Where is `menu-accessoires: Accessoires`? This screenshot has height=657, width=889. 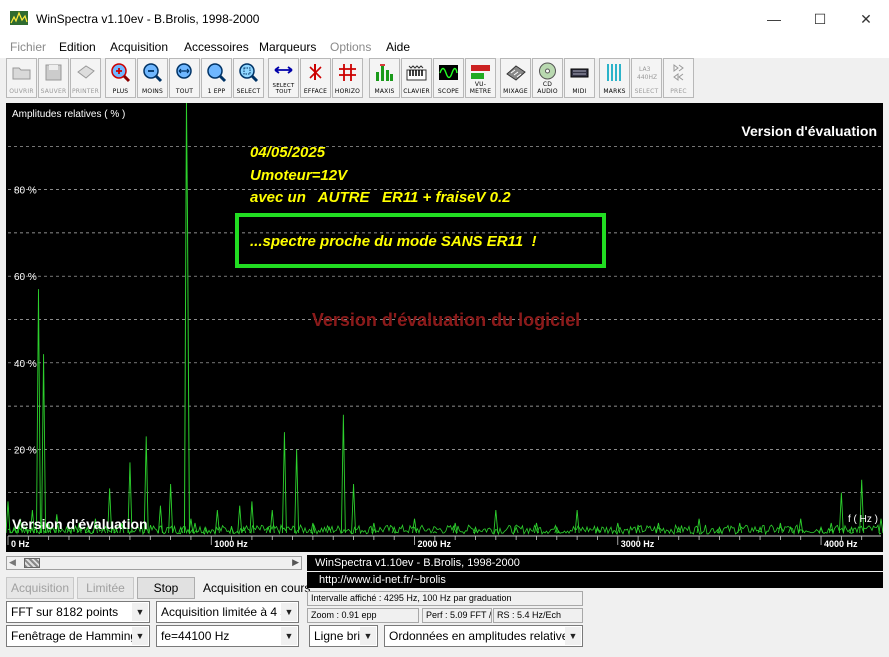
menu-accessoires: Accessoires is located at coordinates (216, 47).